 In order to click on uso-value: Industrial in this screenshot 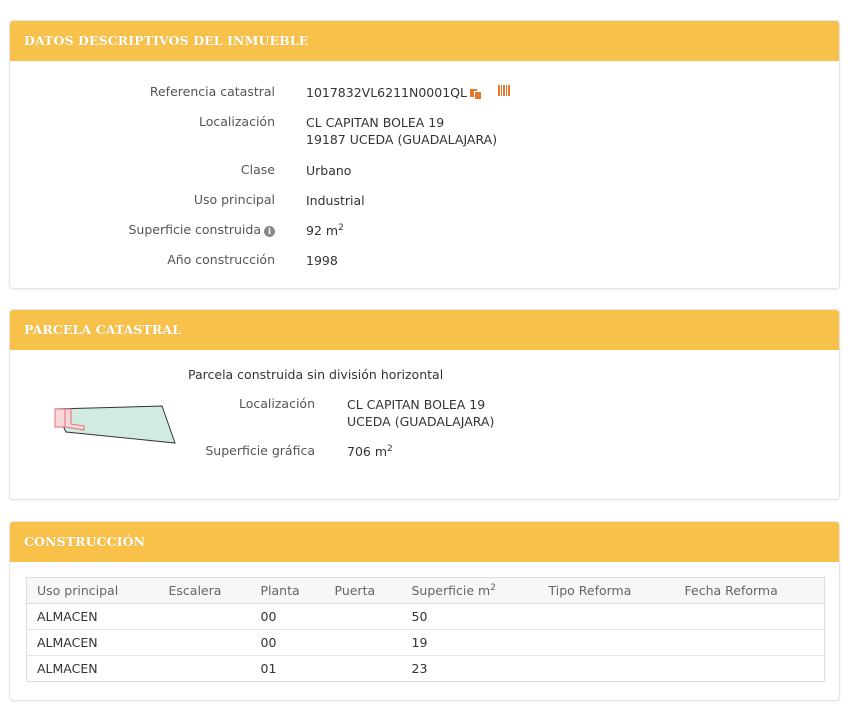, I will do `click(335, 200)`.